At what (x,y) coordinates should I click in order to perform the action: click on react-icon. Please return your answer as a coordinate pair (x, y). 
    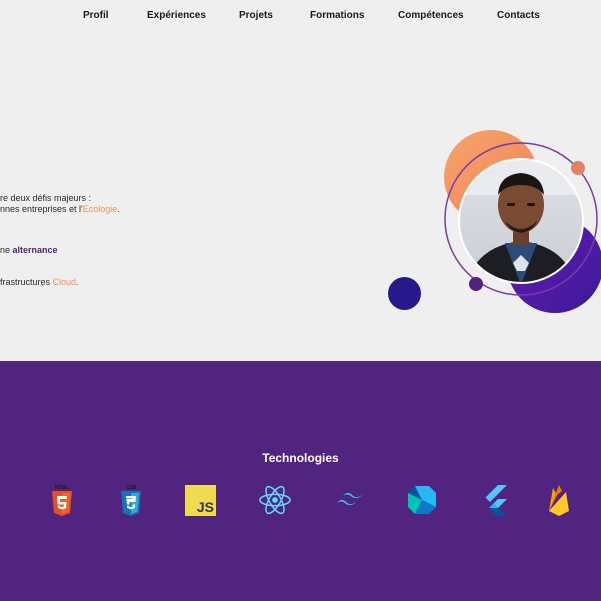
    Looking at the image, I should click on (275, 500).